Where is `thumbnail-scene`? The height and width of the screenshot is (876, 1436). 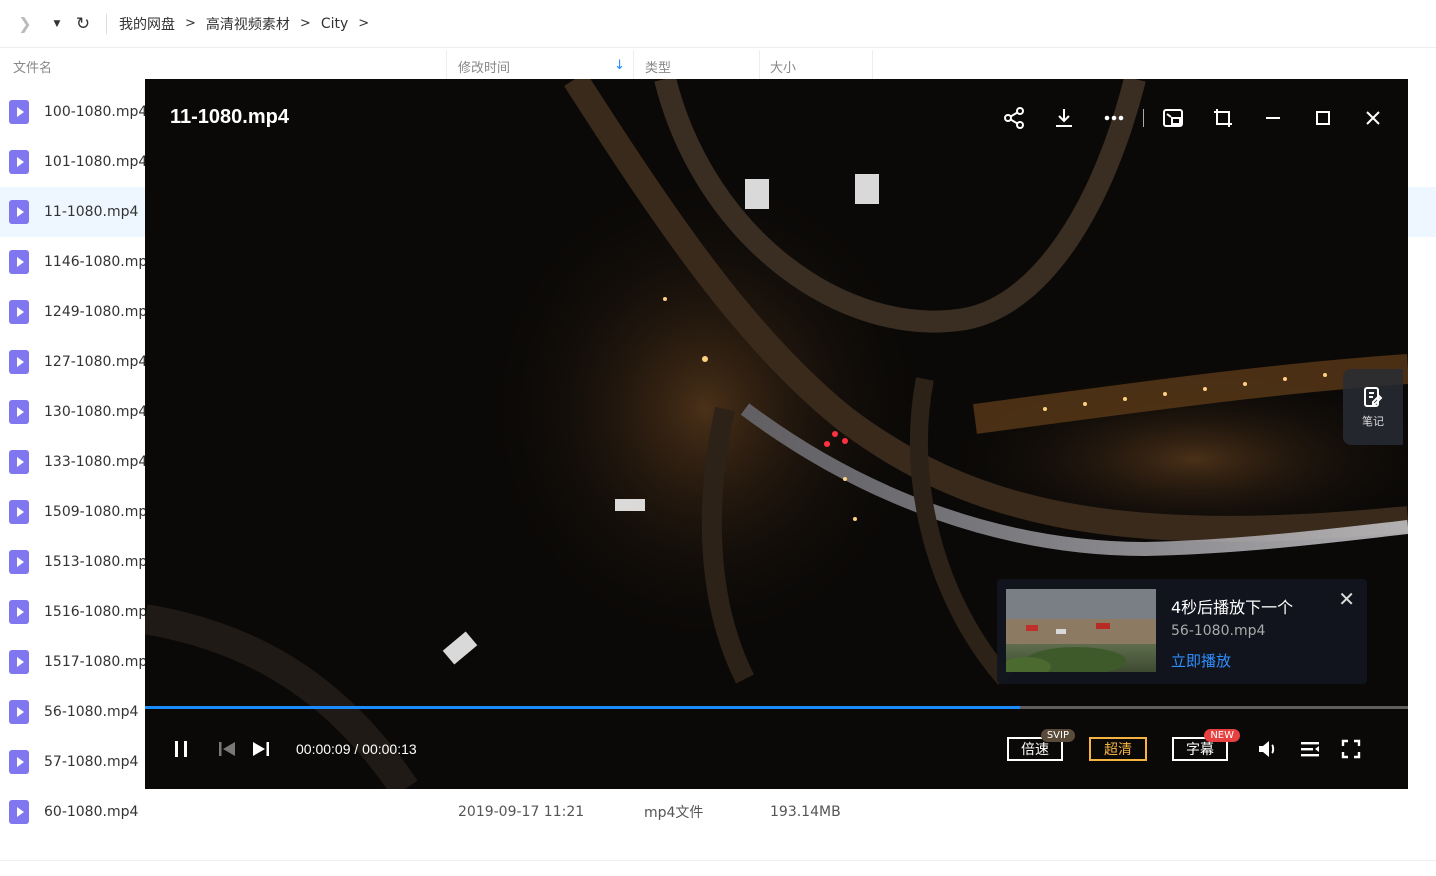
thumbnail-scene is located at coordinates (1081, 630).